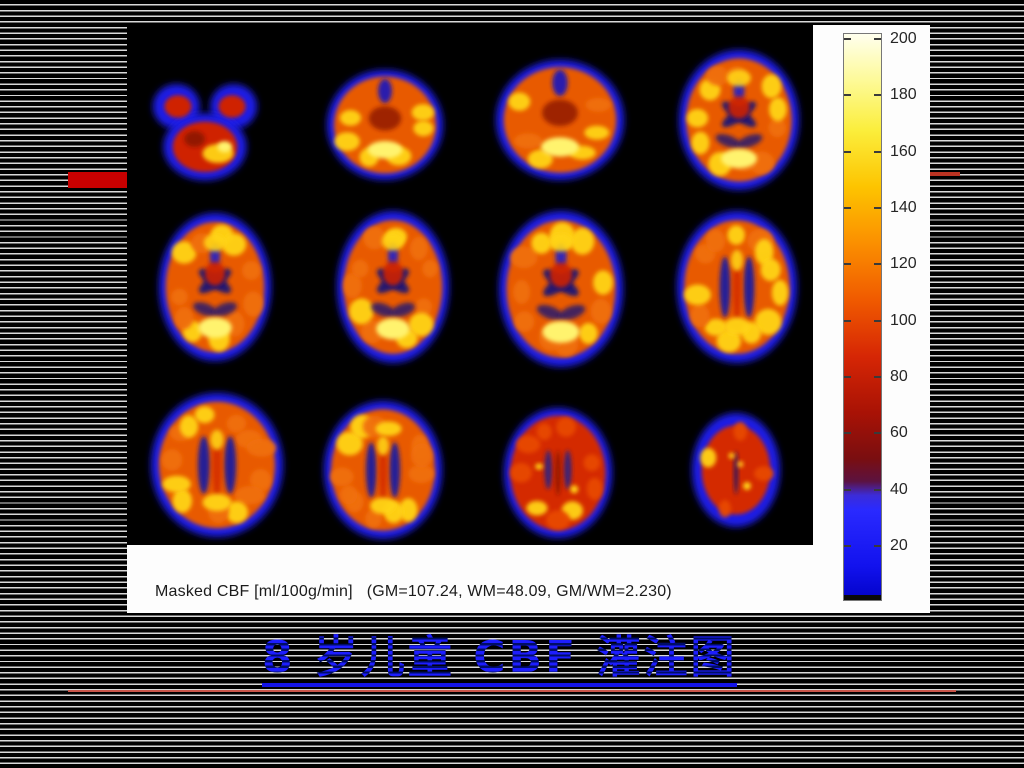  I want to click on colorbar, so click(862, 317).